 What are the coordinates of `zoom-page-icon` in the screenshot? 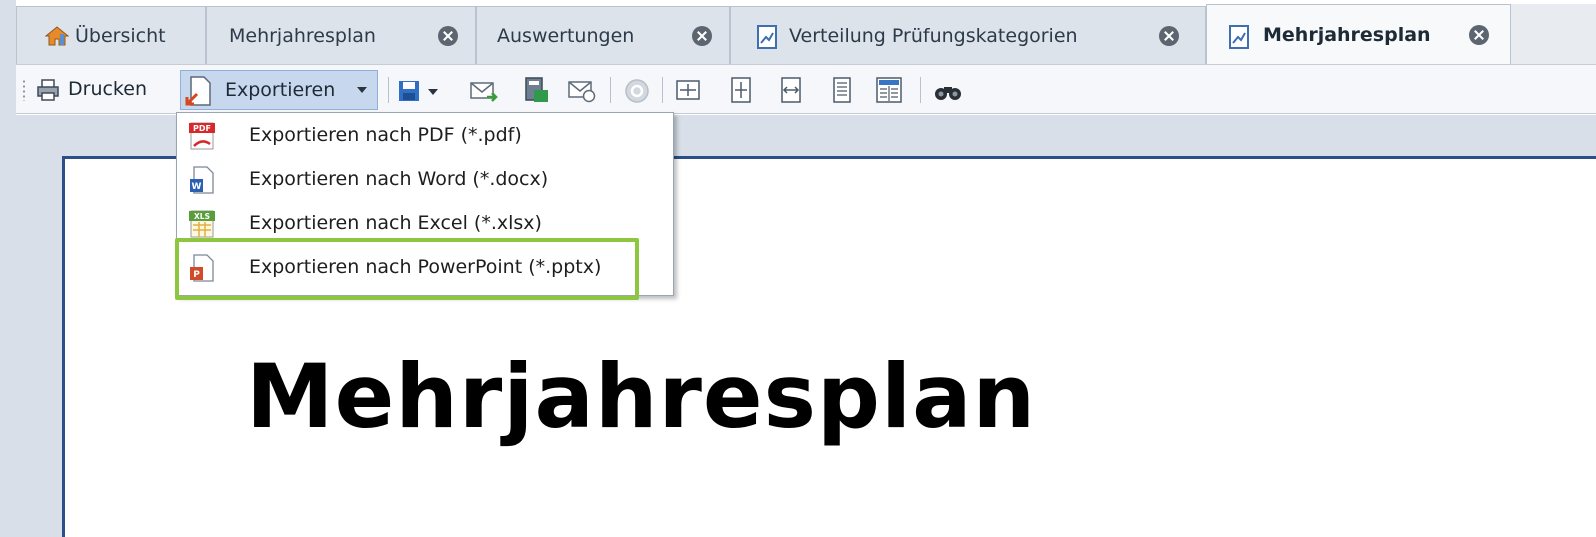 It's located at (688, 90).